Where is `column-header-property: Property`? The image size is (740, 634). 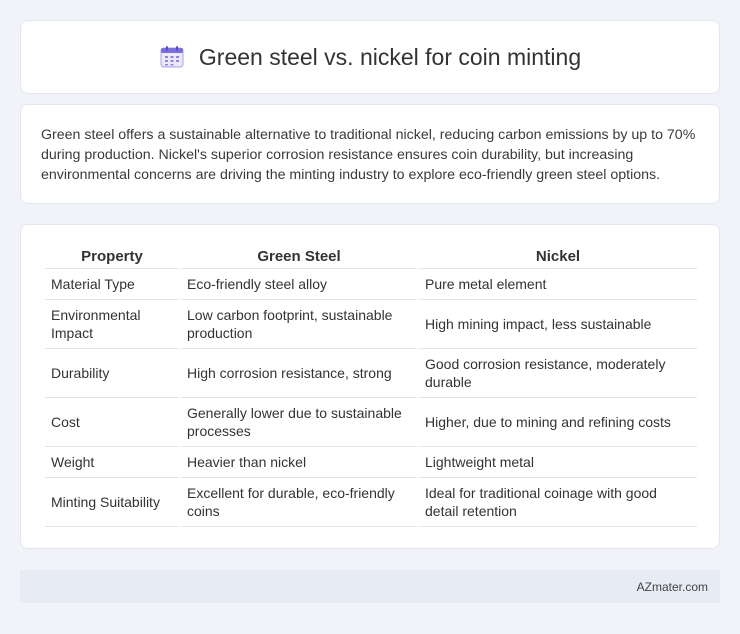
column-header-property: Property is located at coordinates (112, 255).